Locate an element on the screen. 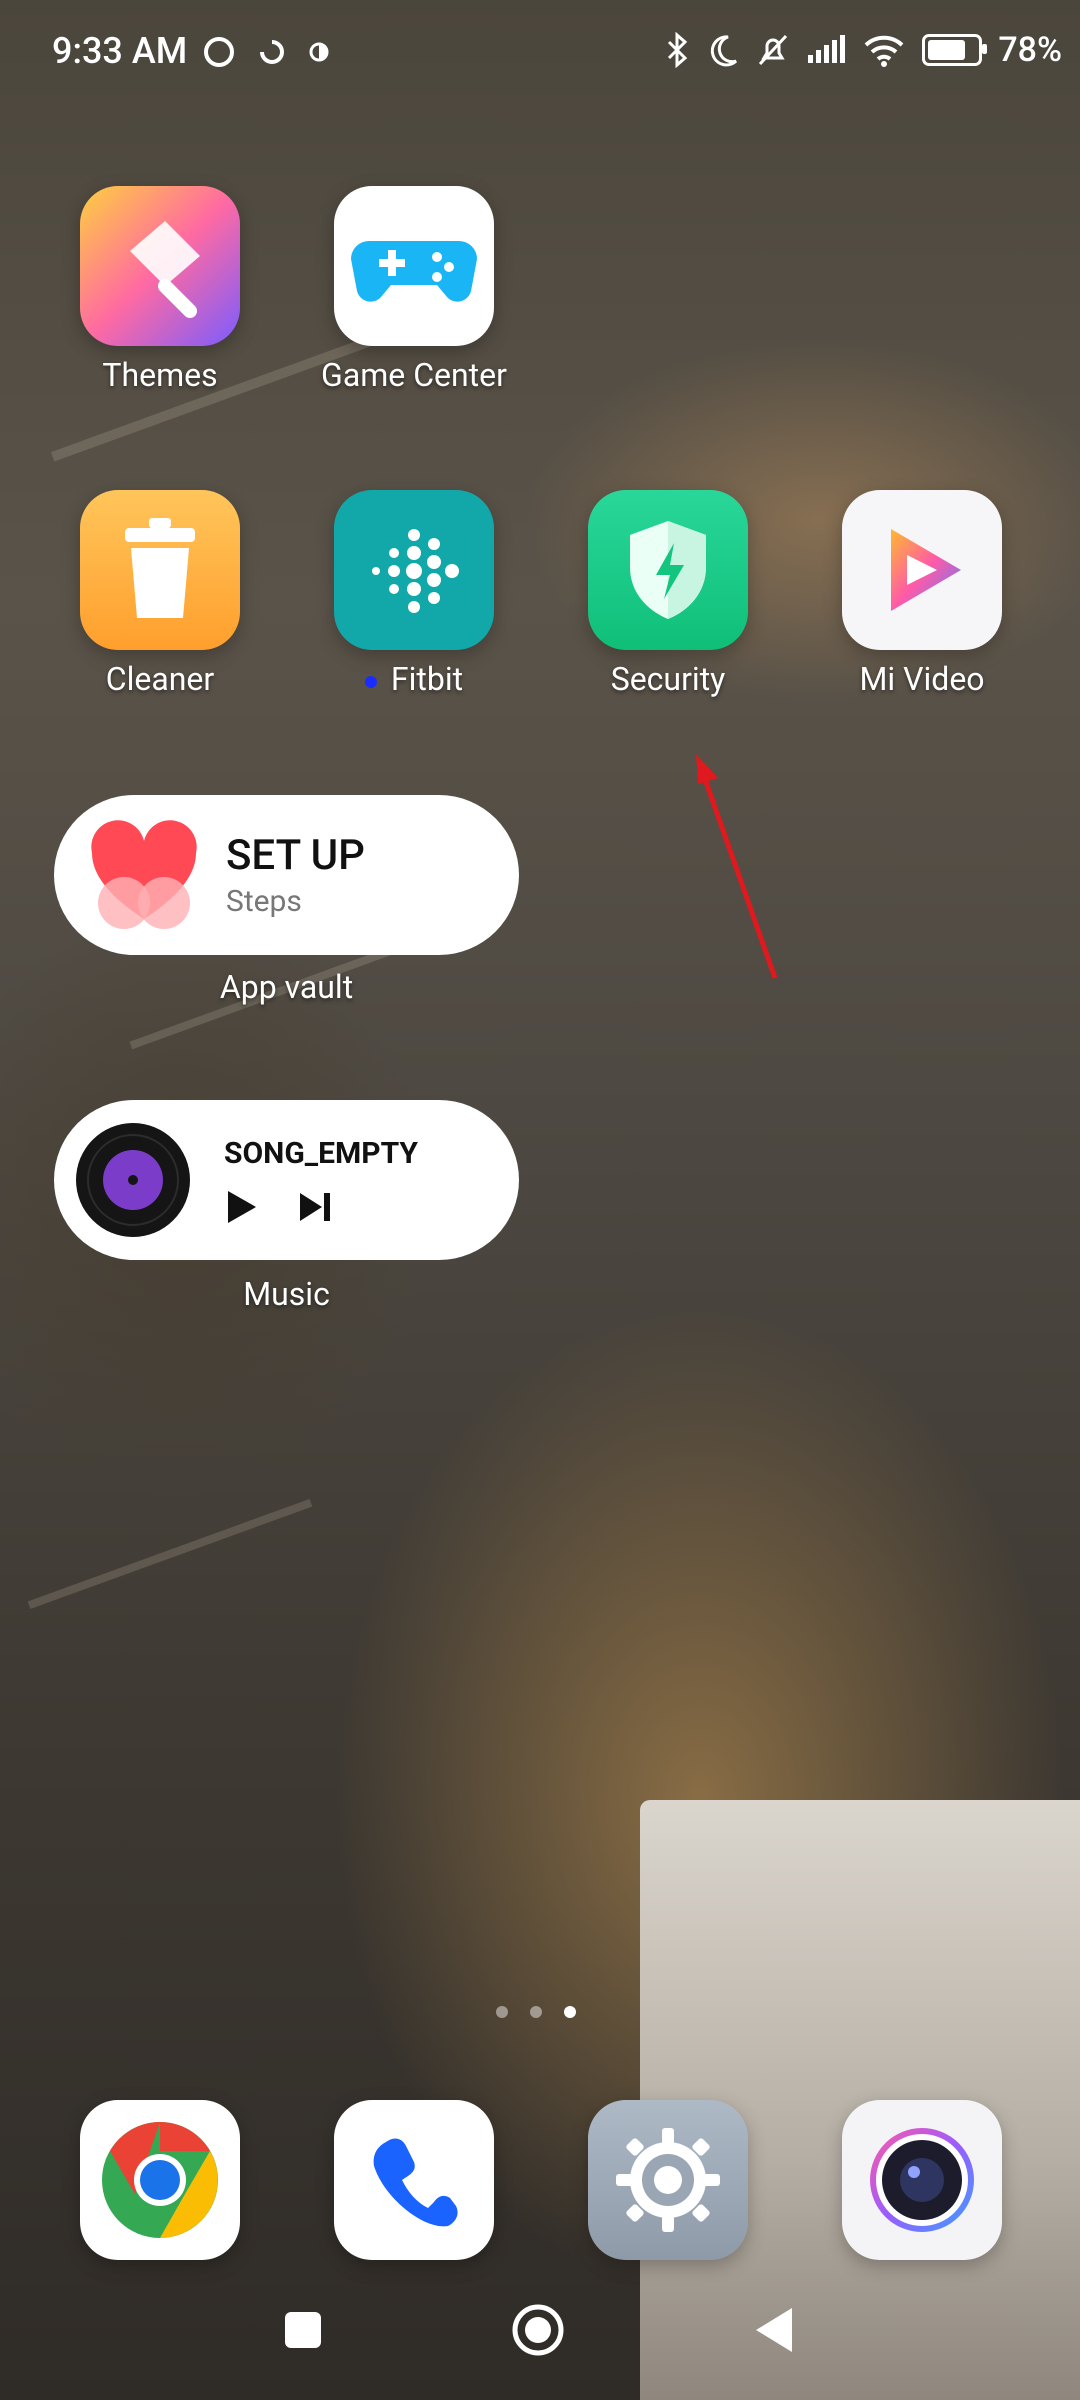  app-security: Security is located at coordinates (668, 594).